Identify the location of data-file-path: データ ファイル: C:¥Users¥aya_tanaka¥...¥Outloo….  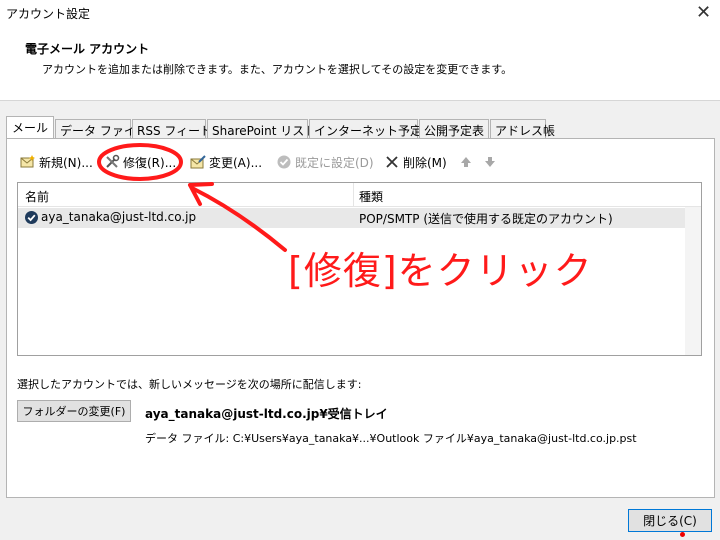
(391, 438).